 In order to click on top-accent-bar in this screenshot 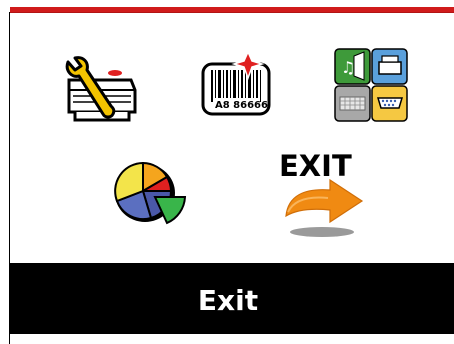, I will do `click(232, 10)`.